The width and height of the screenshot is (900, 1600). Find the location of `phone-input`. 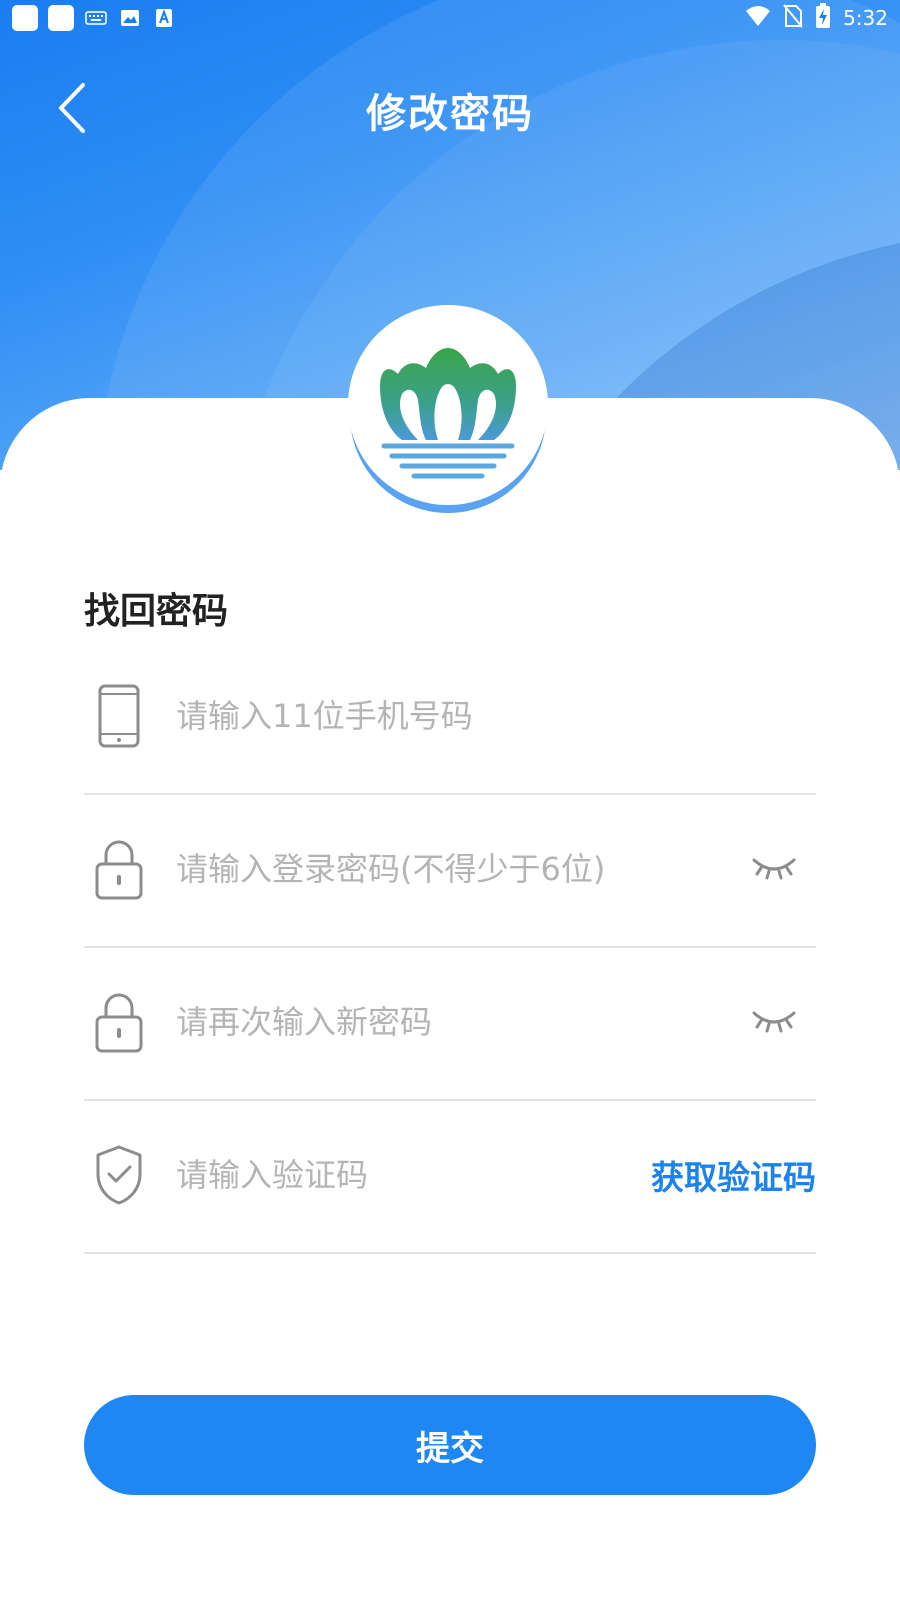

phone-input is located at coordinates (496, 716).